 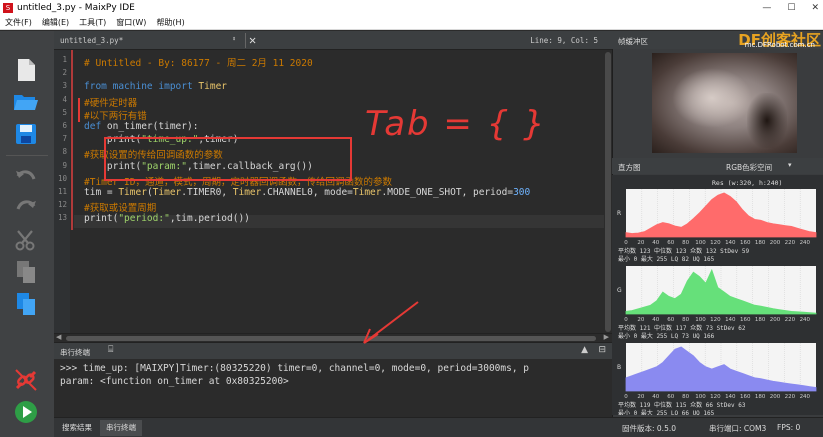 I want to click on redo-button, so click(x=26, y=206).